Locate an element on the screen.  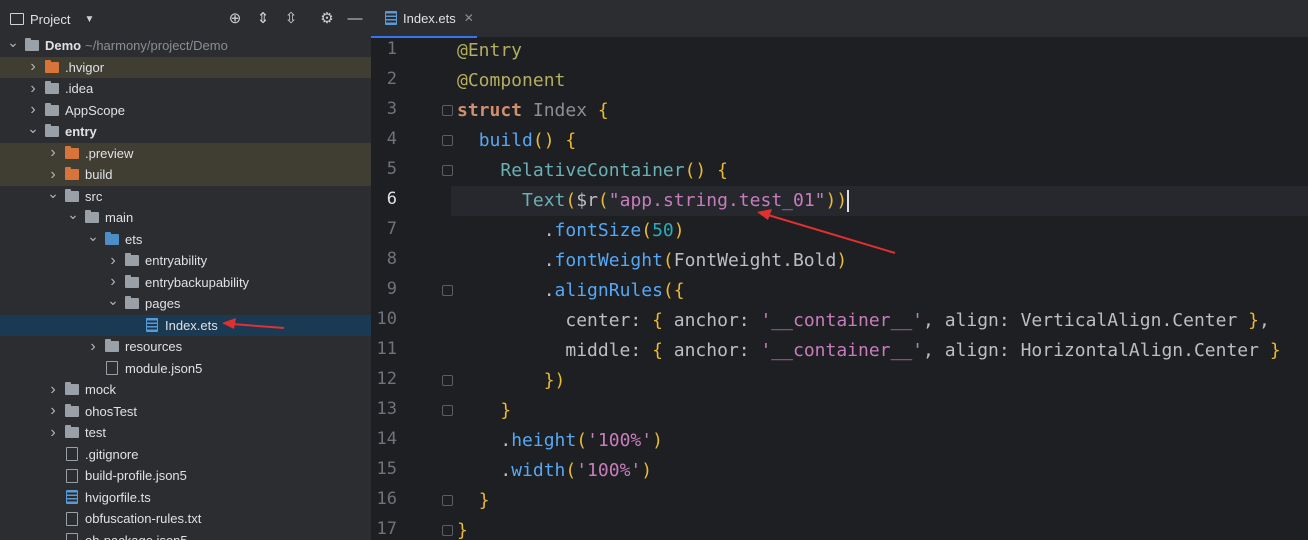
code-line: .width('100%') is located at coordinates (554, 471).